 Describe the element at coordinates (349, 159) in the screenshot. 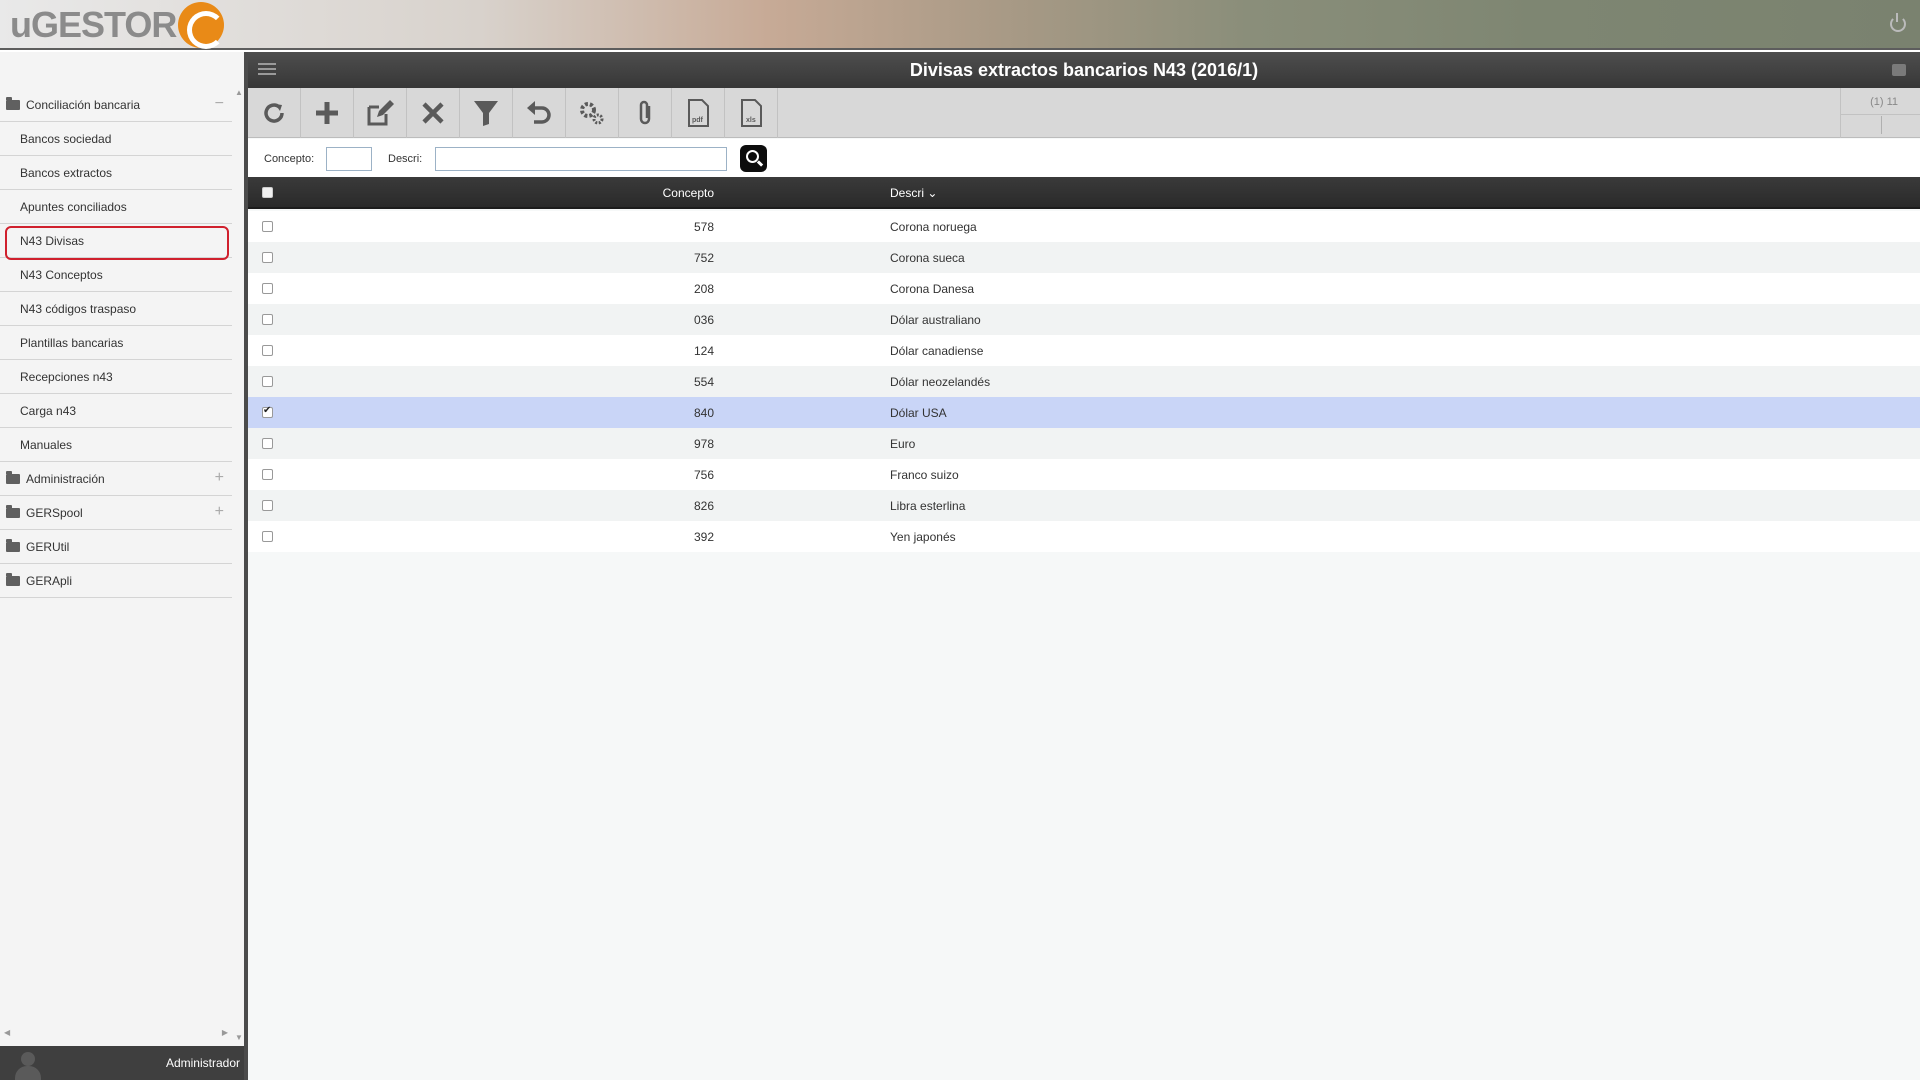

I see `concepto-filter-input` at that location.